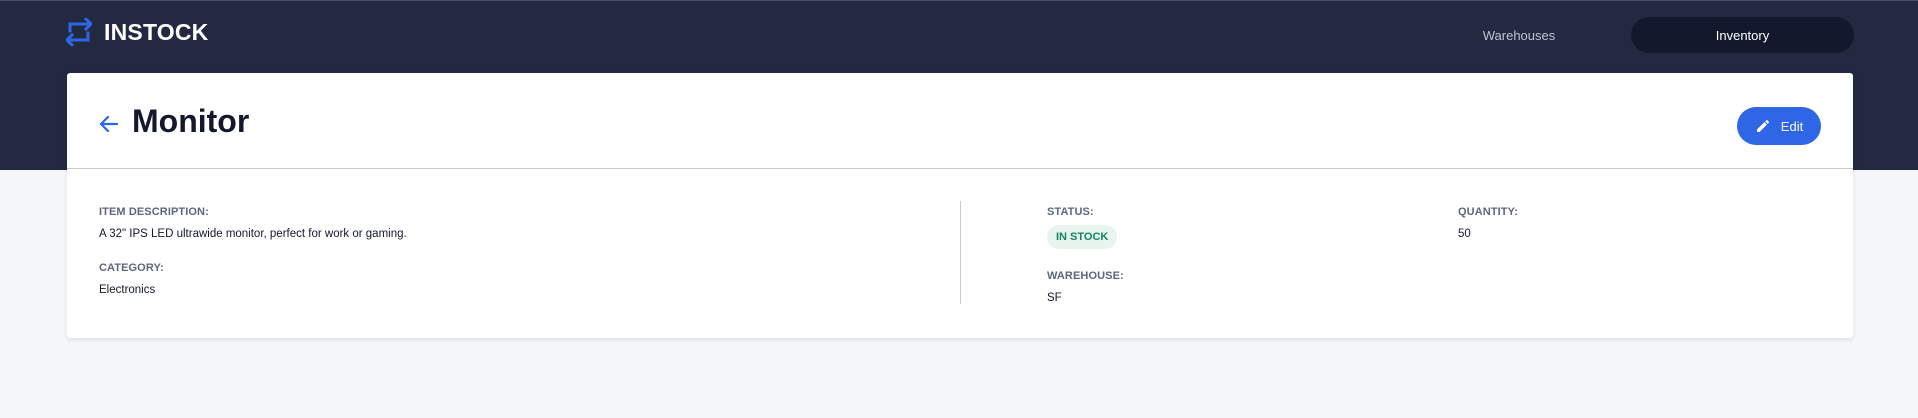 The width and height of the screenshot is (1918, 418). I want to click on status-badge: IN STOCK, so click(1082, 237).